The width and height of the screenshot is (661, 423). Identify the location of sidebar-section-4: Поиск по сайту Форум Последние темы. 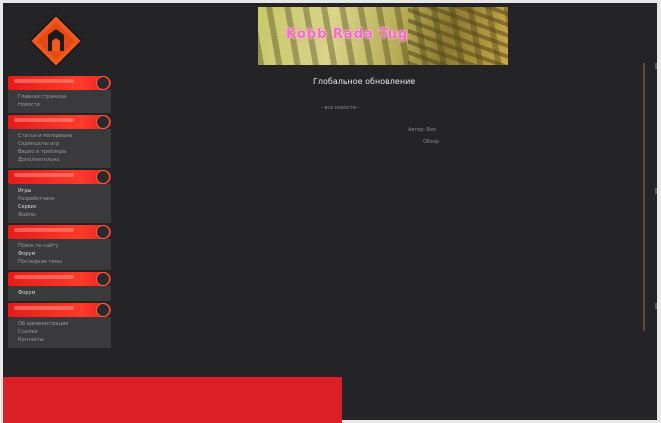
(59, 254).